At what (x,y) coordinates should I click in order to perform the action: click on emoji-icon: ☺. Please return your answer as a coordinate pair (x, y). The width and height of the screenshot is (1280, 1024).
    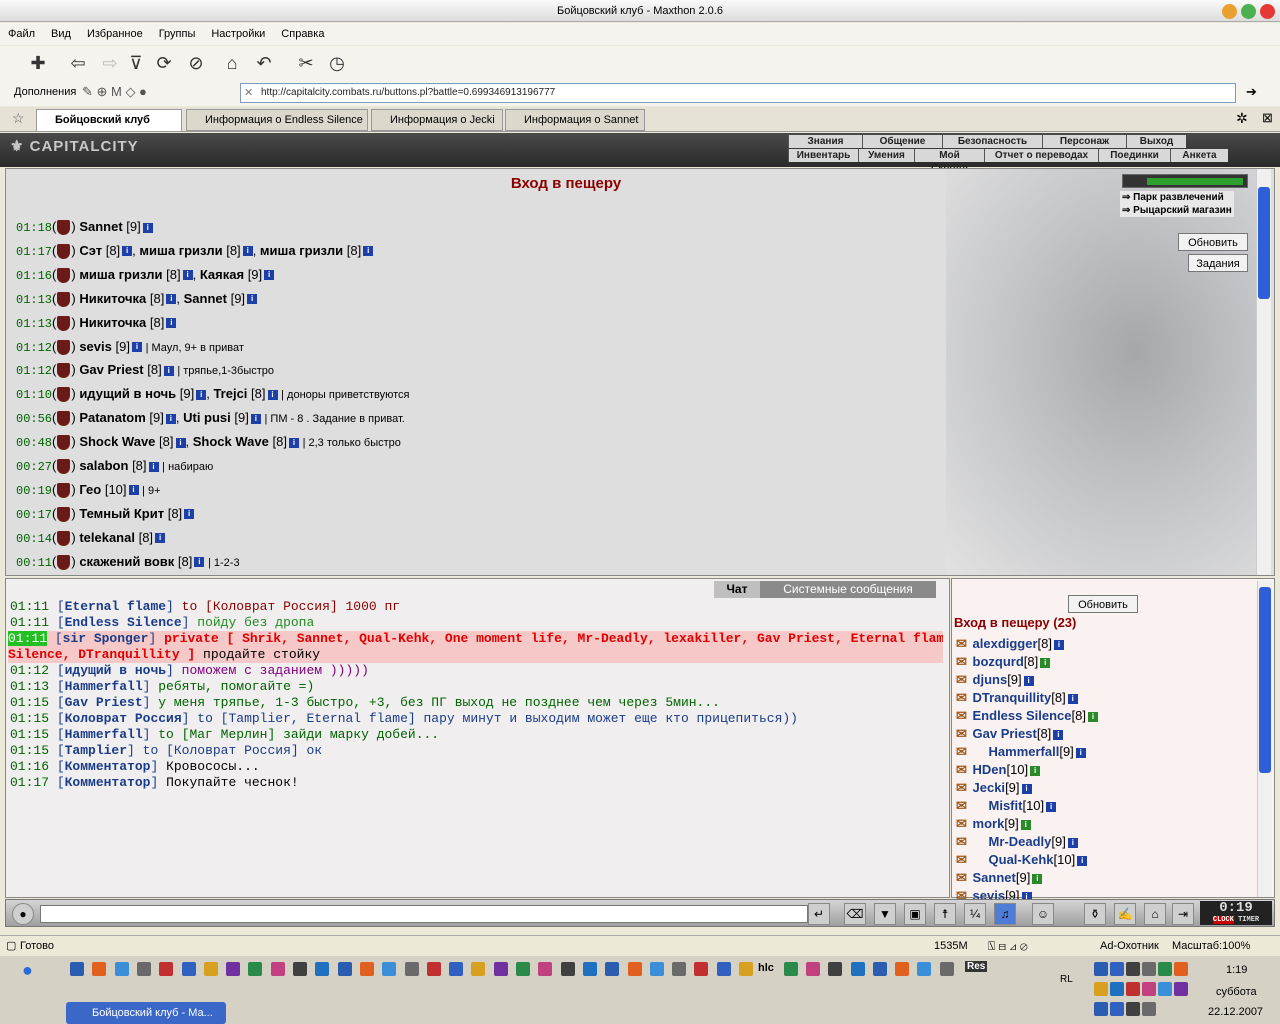
    Looking at the image, I should click on (1043, 914).